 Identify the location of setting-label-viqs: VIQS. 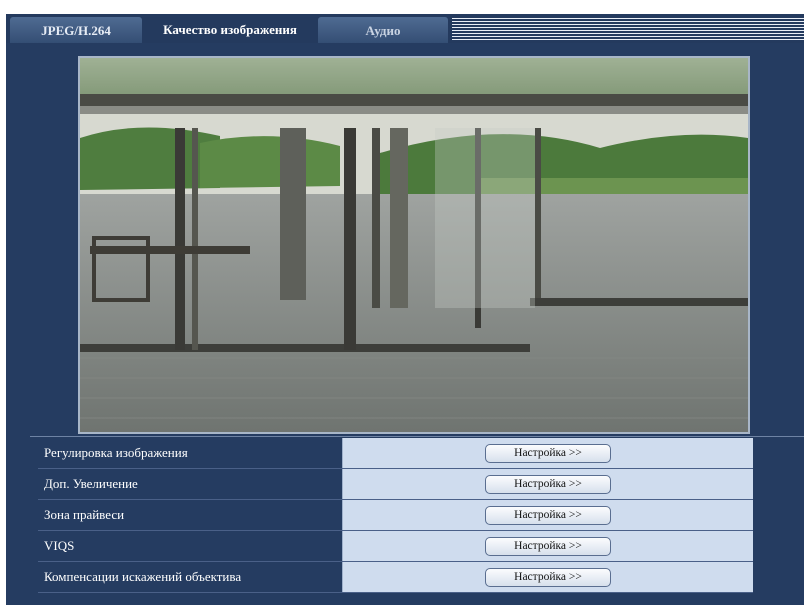
(190, 546).